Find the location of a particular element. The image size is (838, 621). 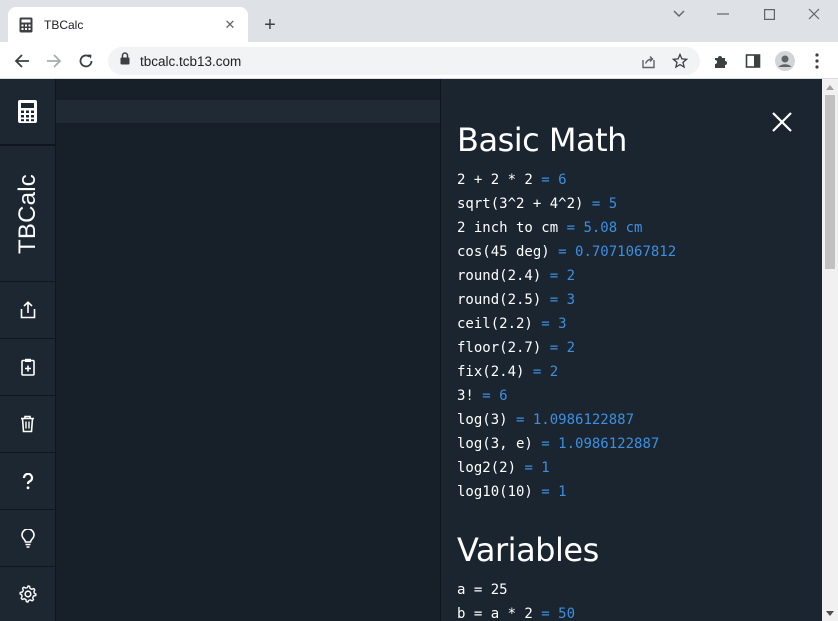

example-expression: log(3) is located at coordinates (482, 420).